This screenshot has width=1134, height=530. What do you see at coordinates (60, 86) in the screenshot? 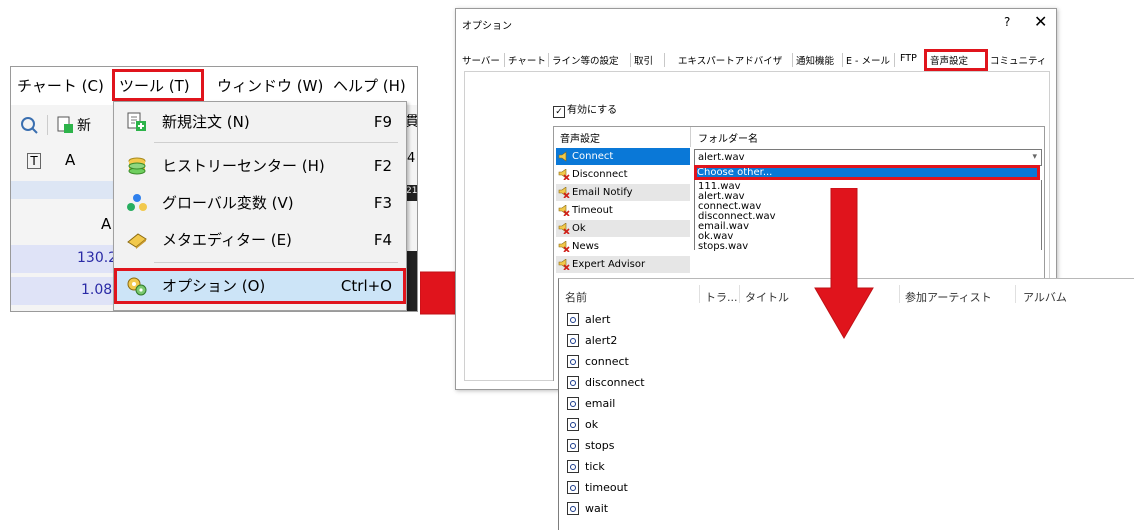
I see `menu-chart: チャート (C)` at bounding box center [60, 86].